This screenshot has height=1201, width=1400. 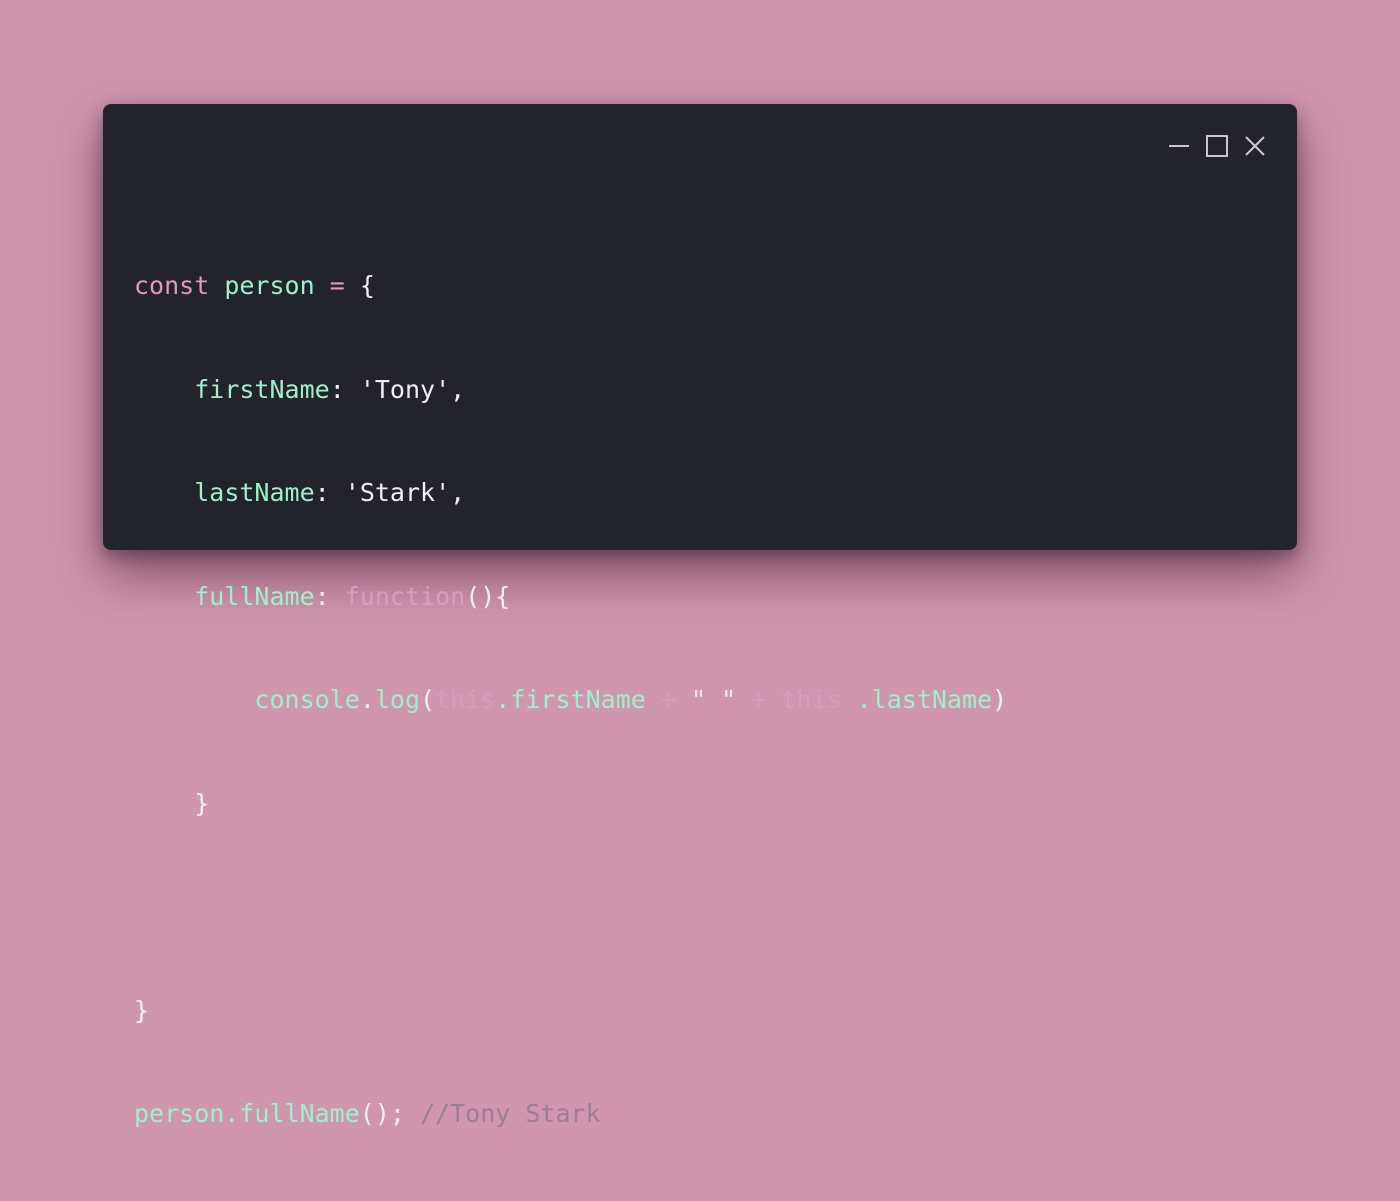 What do you see at coordinates (254, 492) in the screenshot?
I see `token-property: lastName` at bounding box center [254, 492].